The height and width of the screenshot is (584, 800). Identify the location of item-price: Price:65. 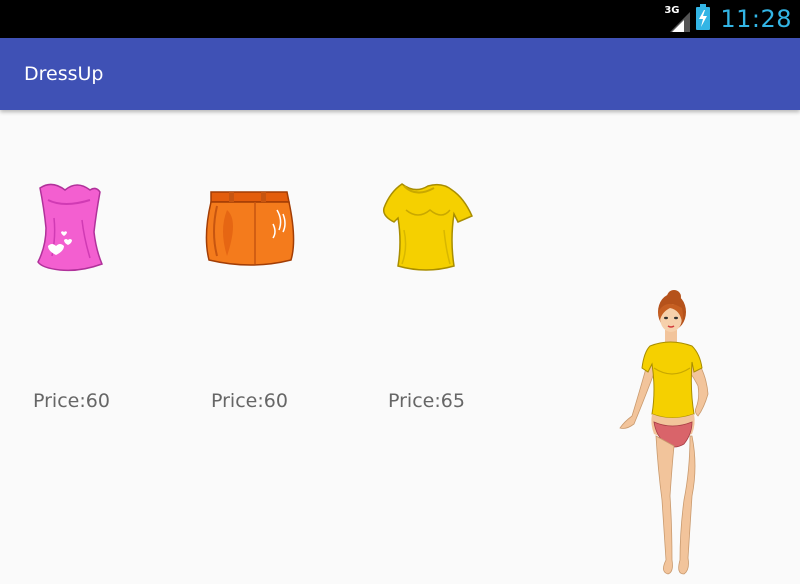
(426, 401).